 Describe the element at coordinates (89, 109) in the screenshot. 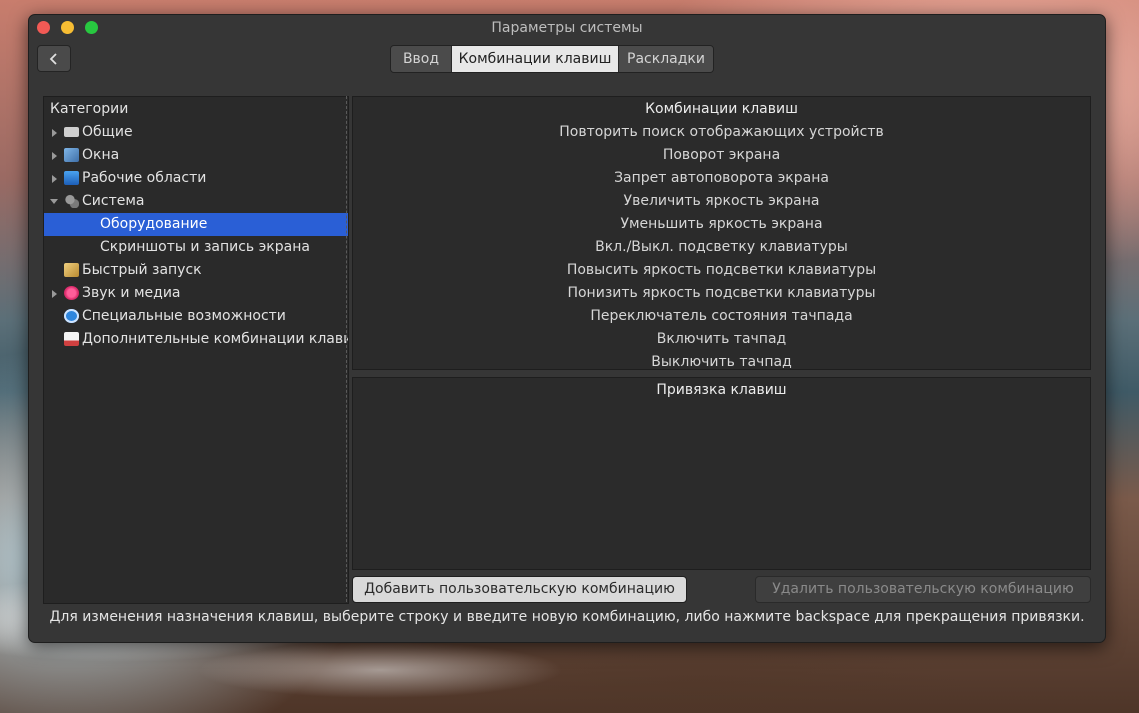

I see `categories-header: Категории` at that location.